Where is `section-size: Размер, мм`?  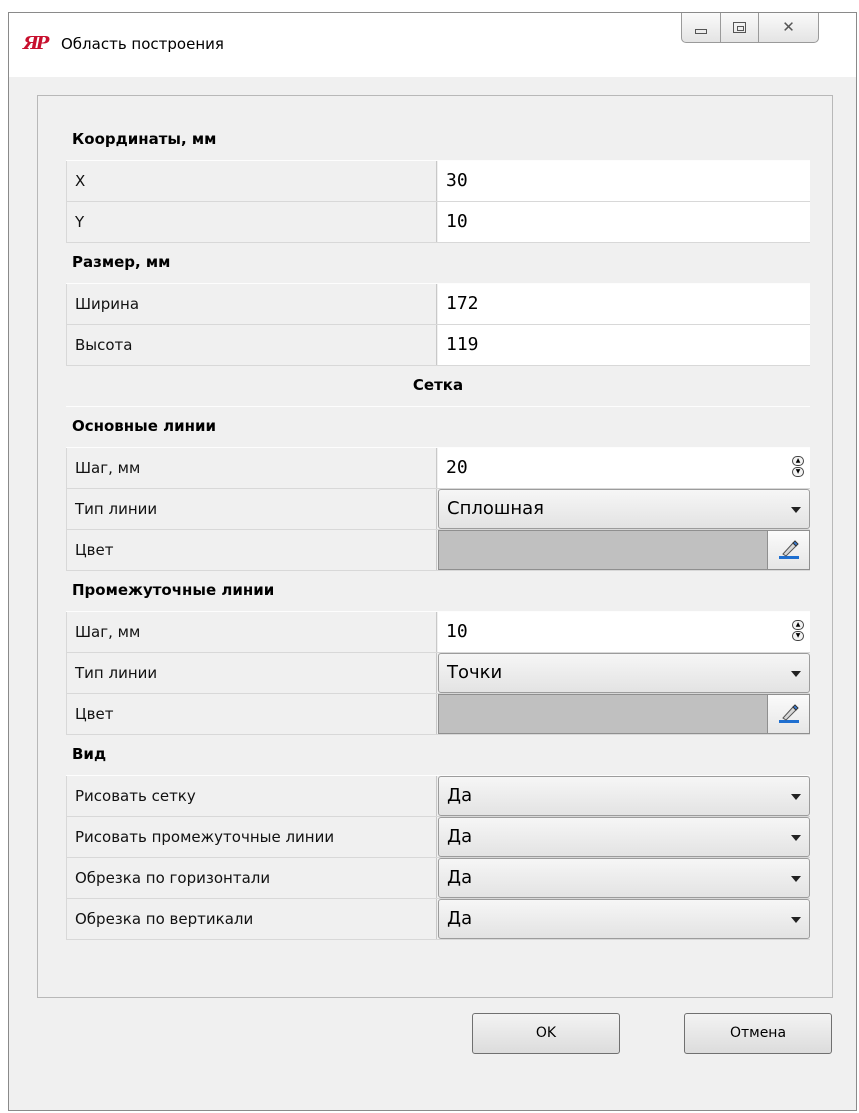
section-size: Размер, мм is located at coordinates (438, 263).